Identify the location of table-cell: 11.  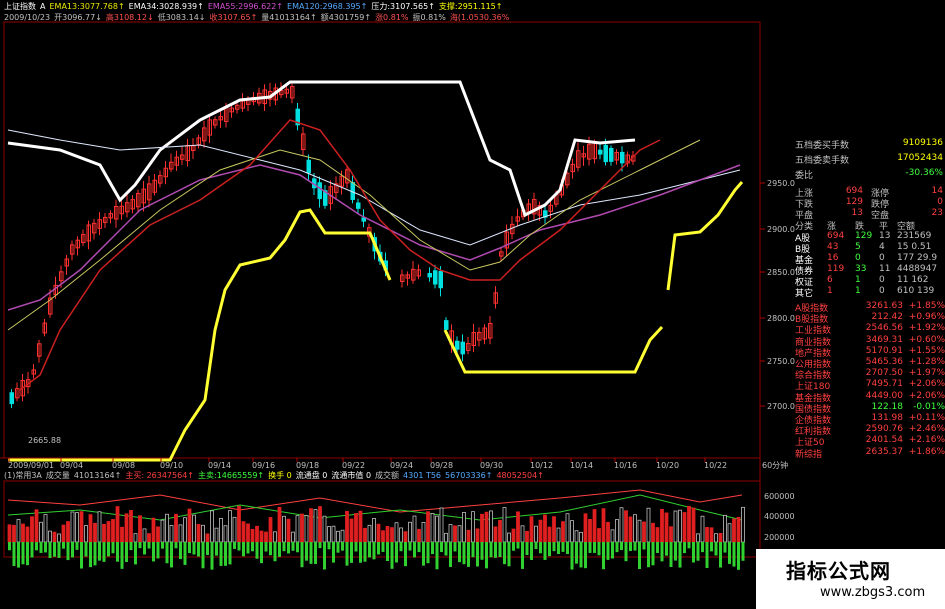
(885, 269).